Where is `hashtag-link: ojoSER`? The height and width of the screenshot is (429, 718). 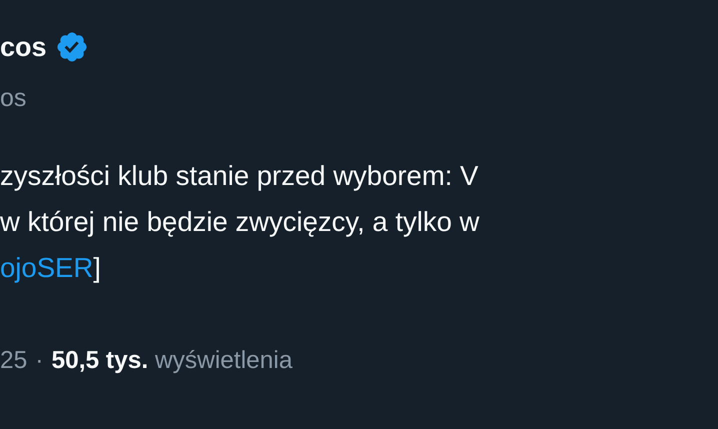
hashtag-link: ojoSER is located at coordinates (47, 267).